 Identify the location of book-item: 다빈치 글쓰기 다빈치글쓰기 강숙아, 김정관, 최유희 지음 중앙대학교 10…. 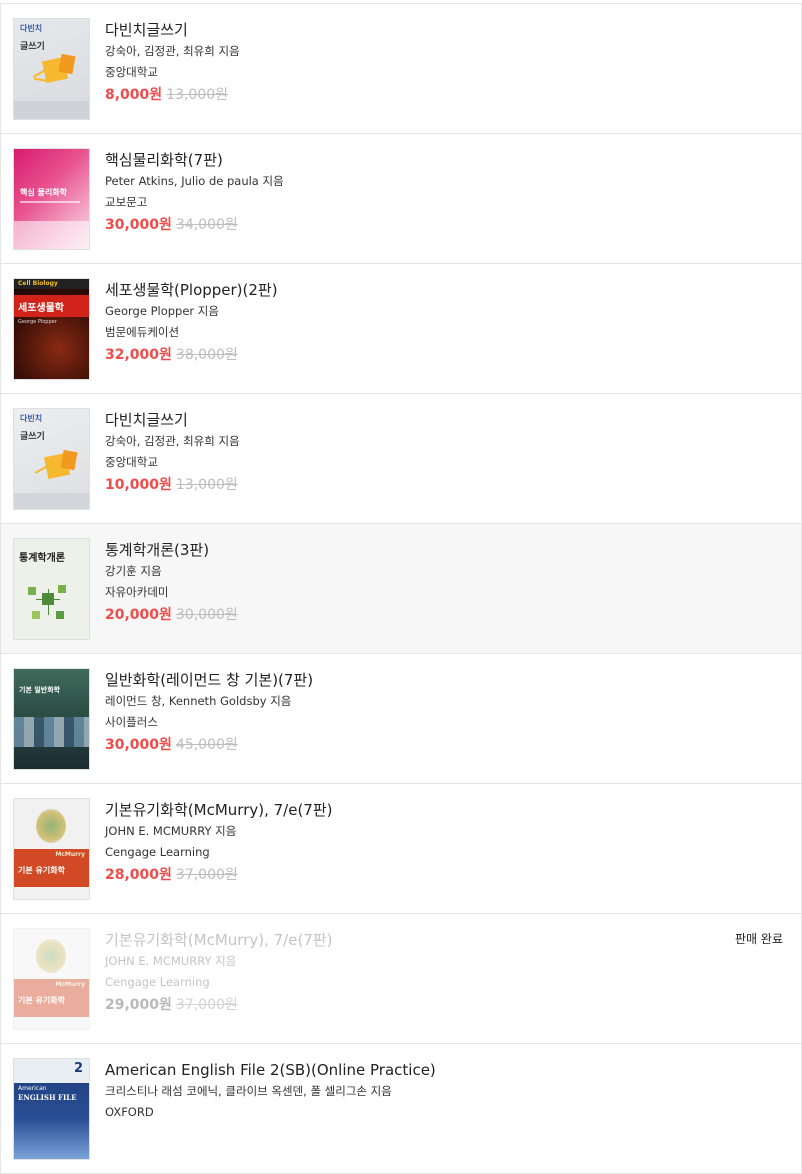
(401, 459).